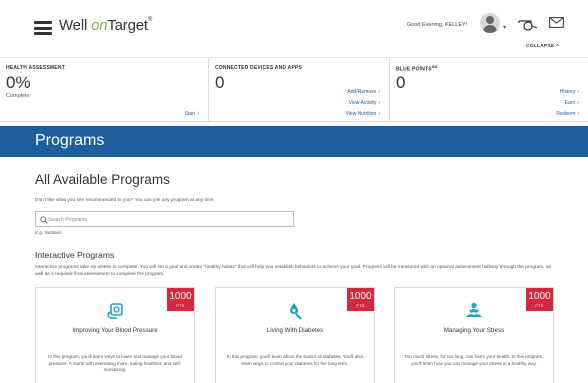 The width and height of the screenshot is (588, 383). What do you see at coordinates (168, 219) in the screenshot?
I see `search-input` at bounding box center [168, 219].